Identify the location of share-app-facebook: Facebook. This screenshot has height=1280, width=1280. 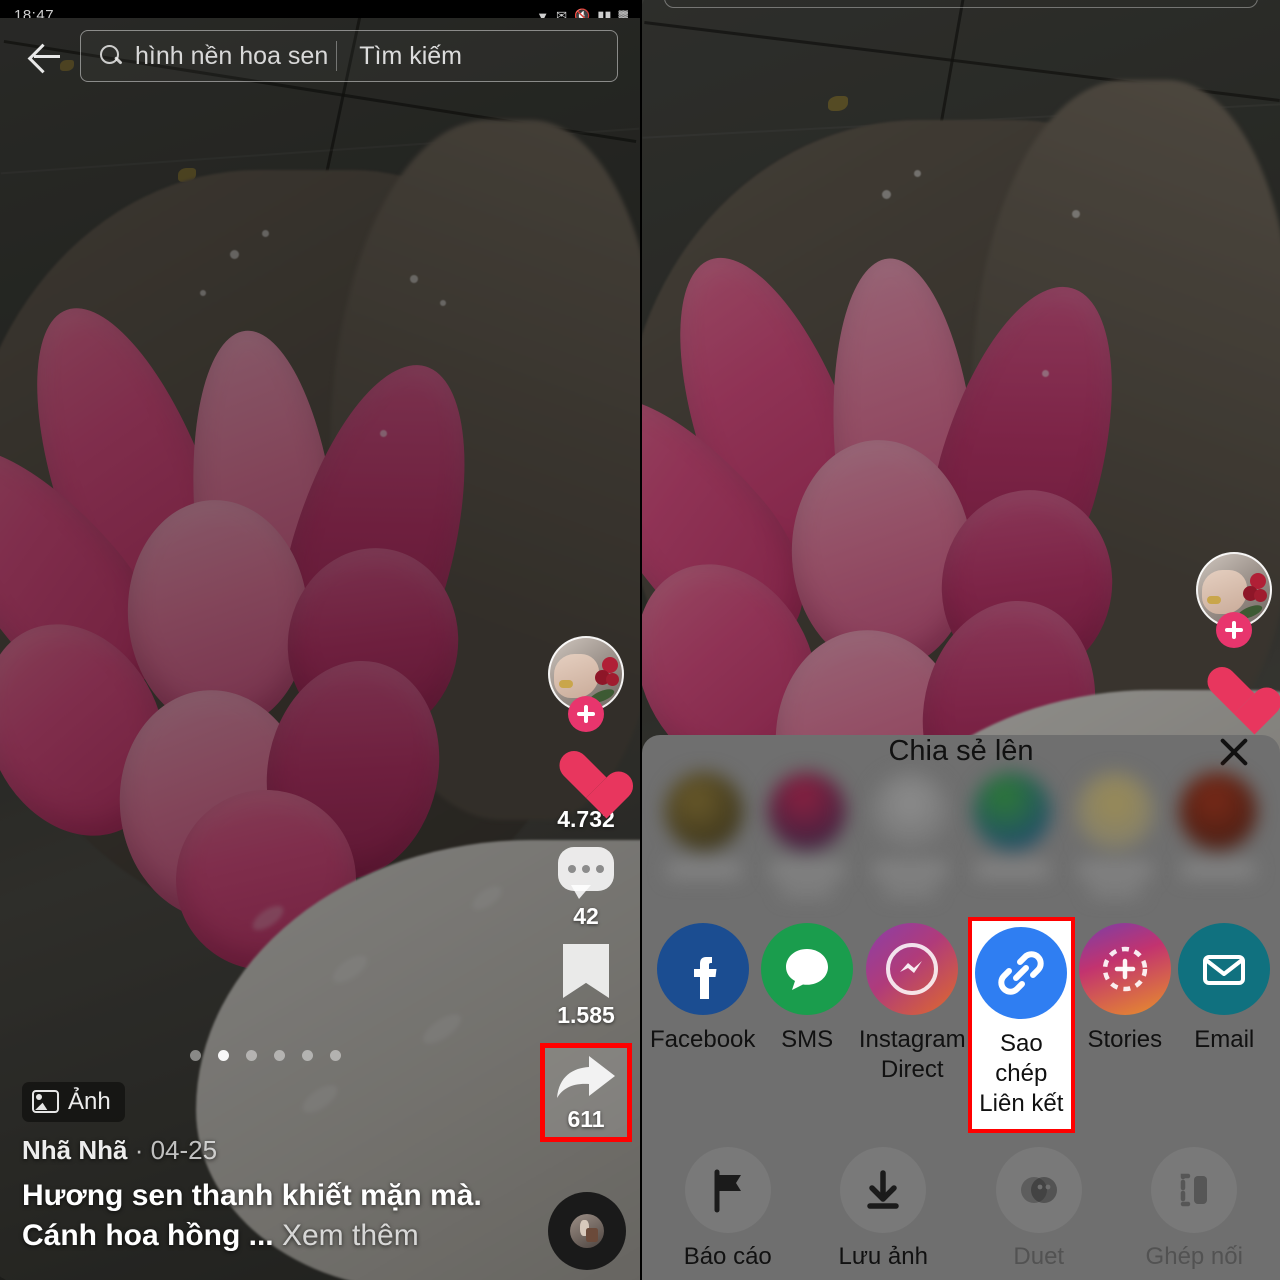
(702, 1025).